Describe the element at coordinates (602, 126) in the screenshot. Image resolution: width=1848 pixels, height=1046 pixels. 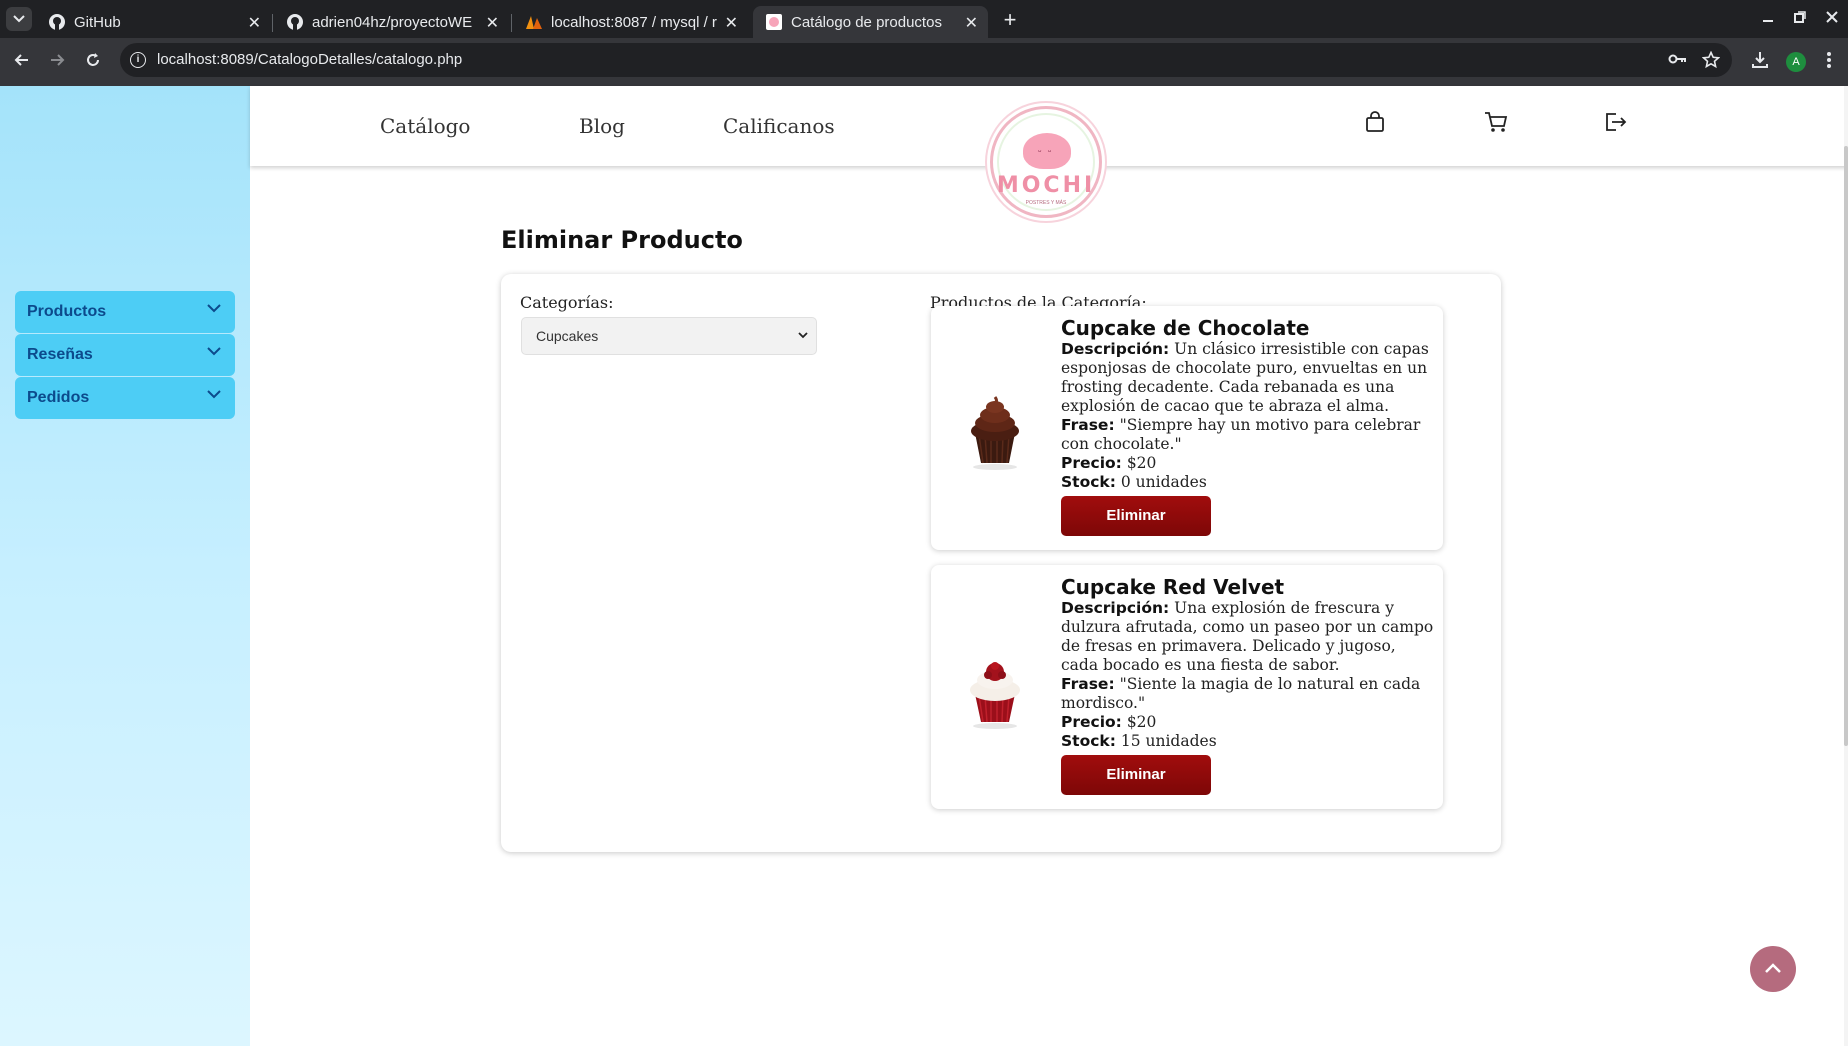
I see `nav-link-blog: Blog` at that location.